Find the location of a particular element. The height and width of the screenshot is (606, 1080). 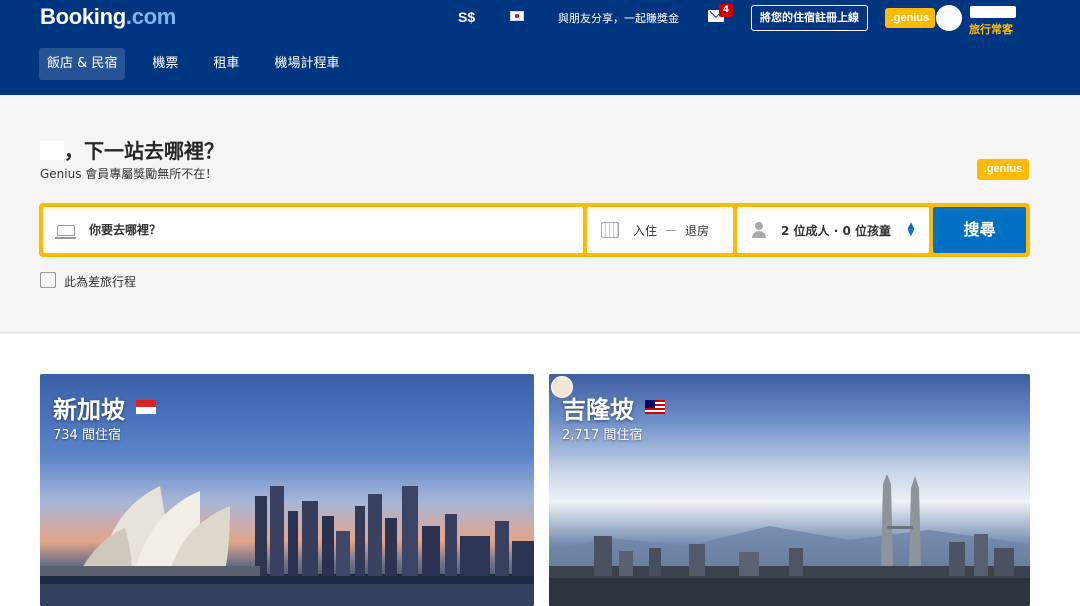

guests-summary: 2 位成人 · 0 位孩童 is located at coordinates (836, 230).